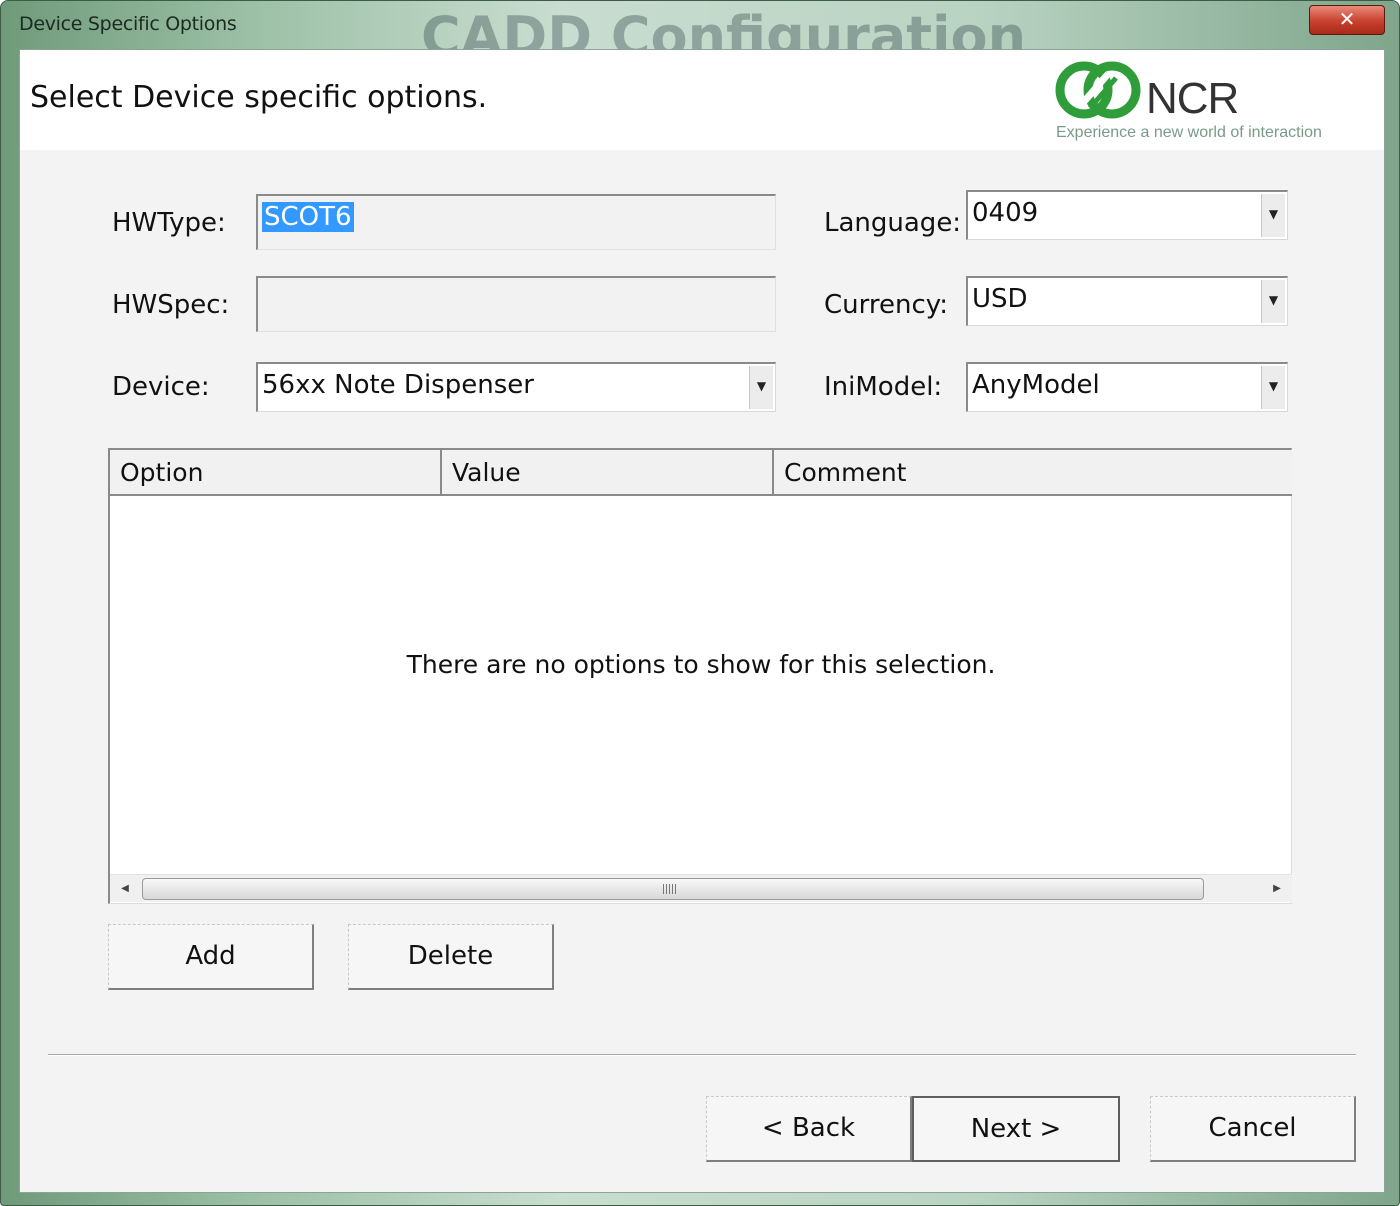  What do you see at coordinates (161, 387) in the screenshot?
I see `device-label: Device:` at bounding box center [161, 387].